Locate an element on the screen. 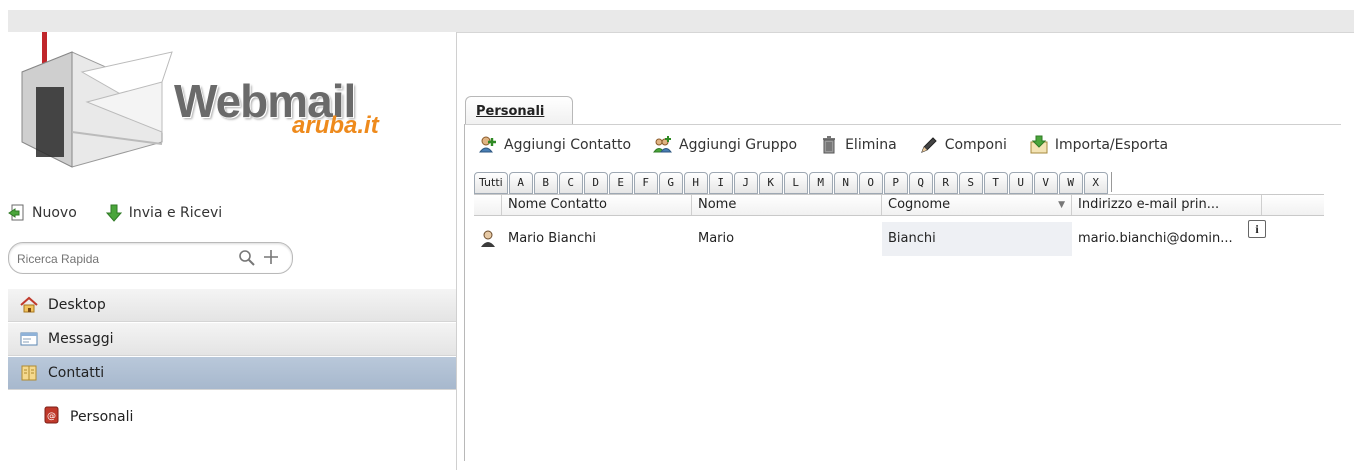 This screenshot has width=1354, height=470. logo-subtitle: aruba.it is located at coordinates (335, 125).